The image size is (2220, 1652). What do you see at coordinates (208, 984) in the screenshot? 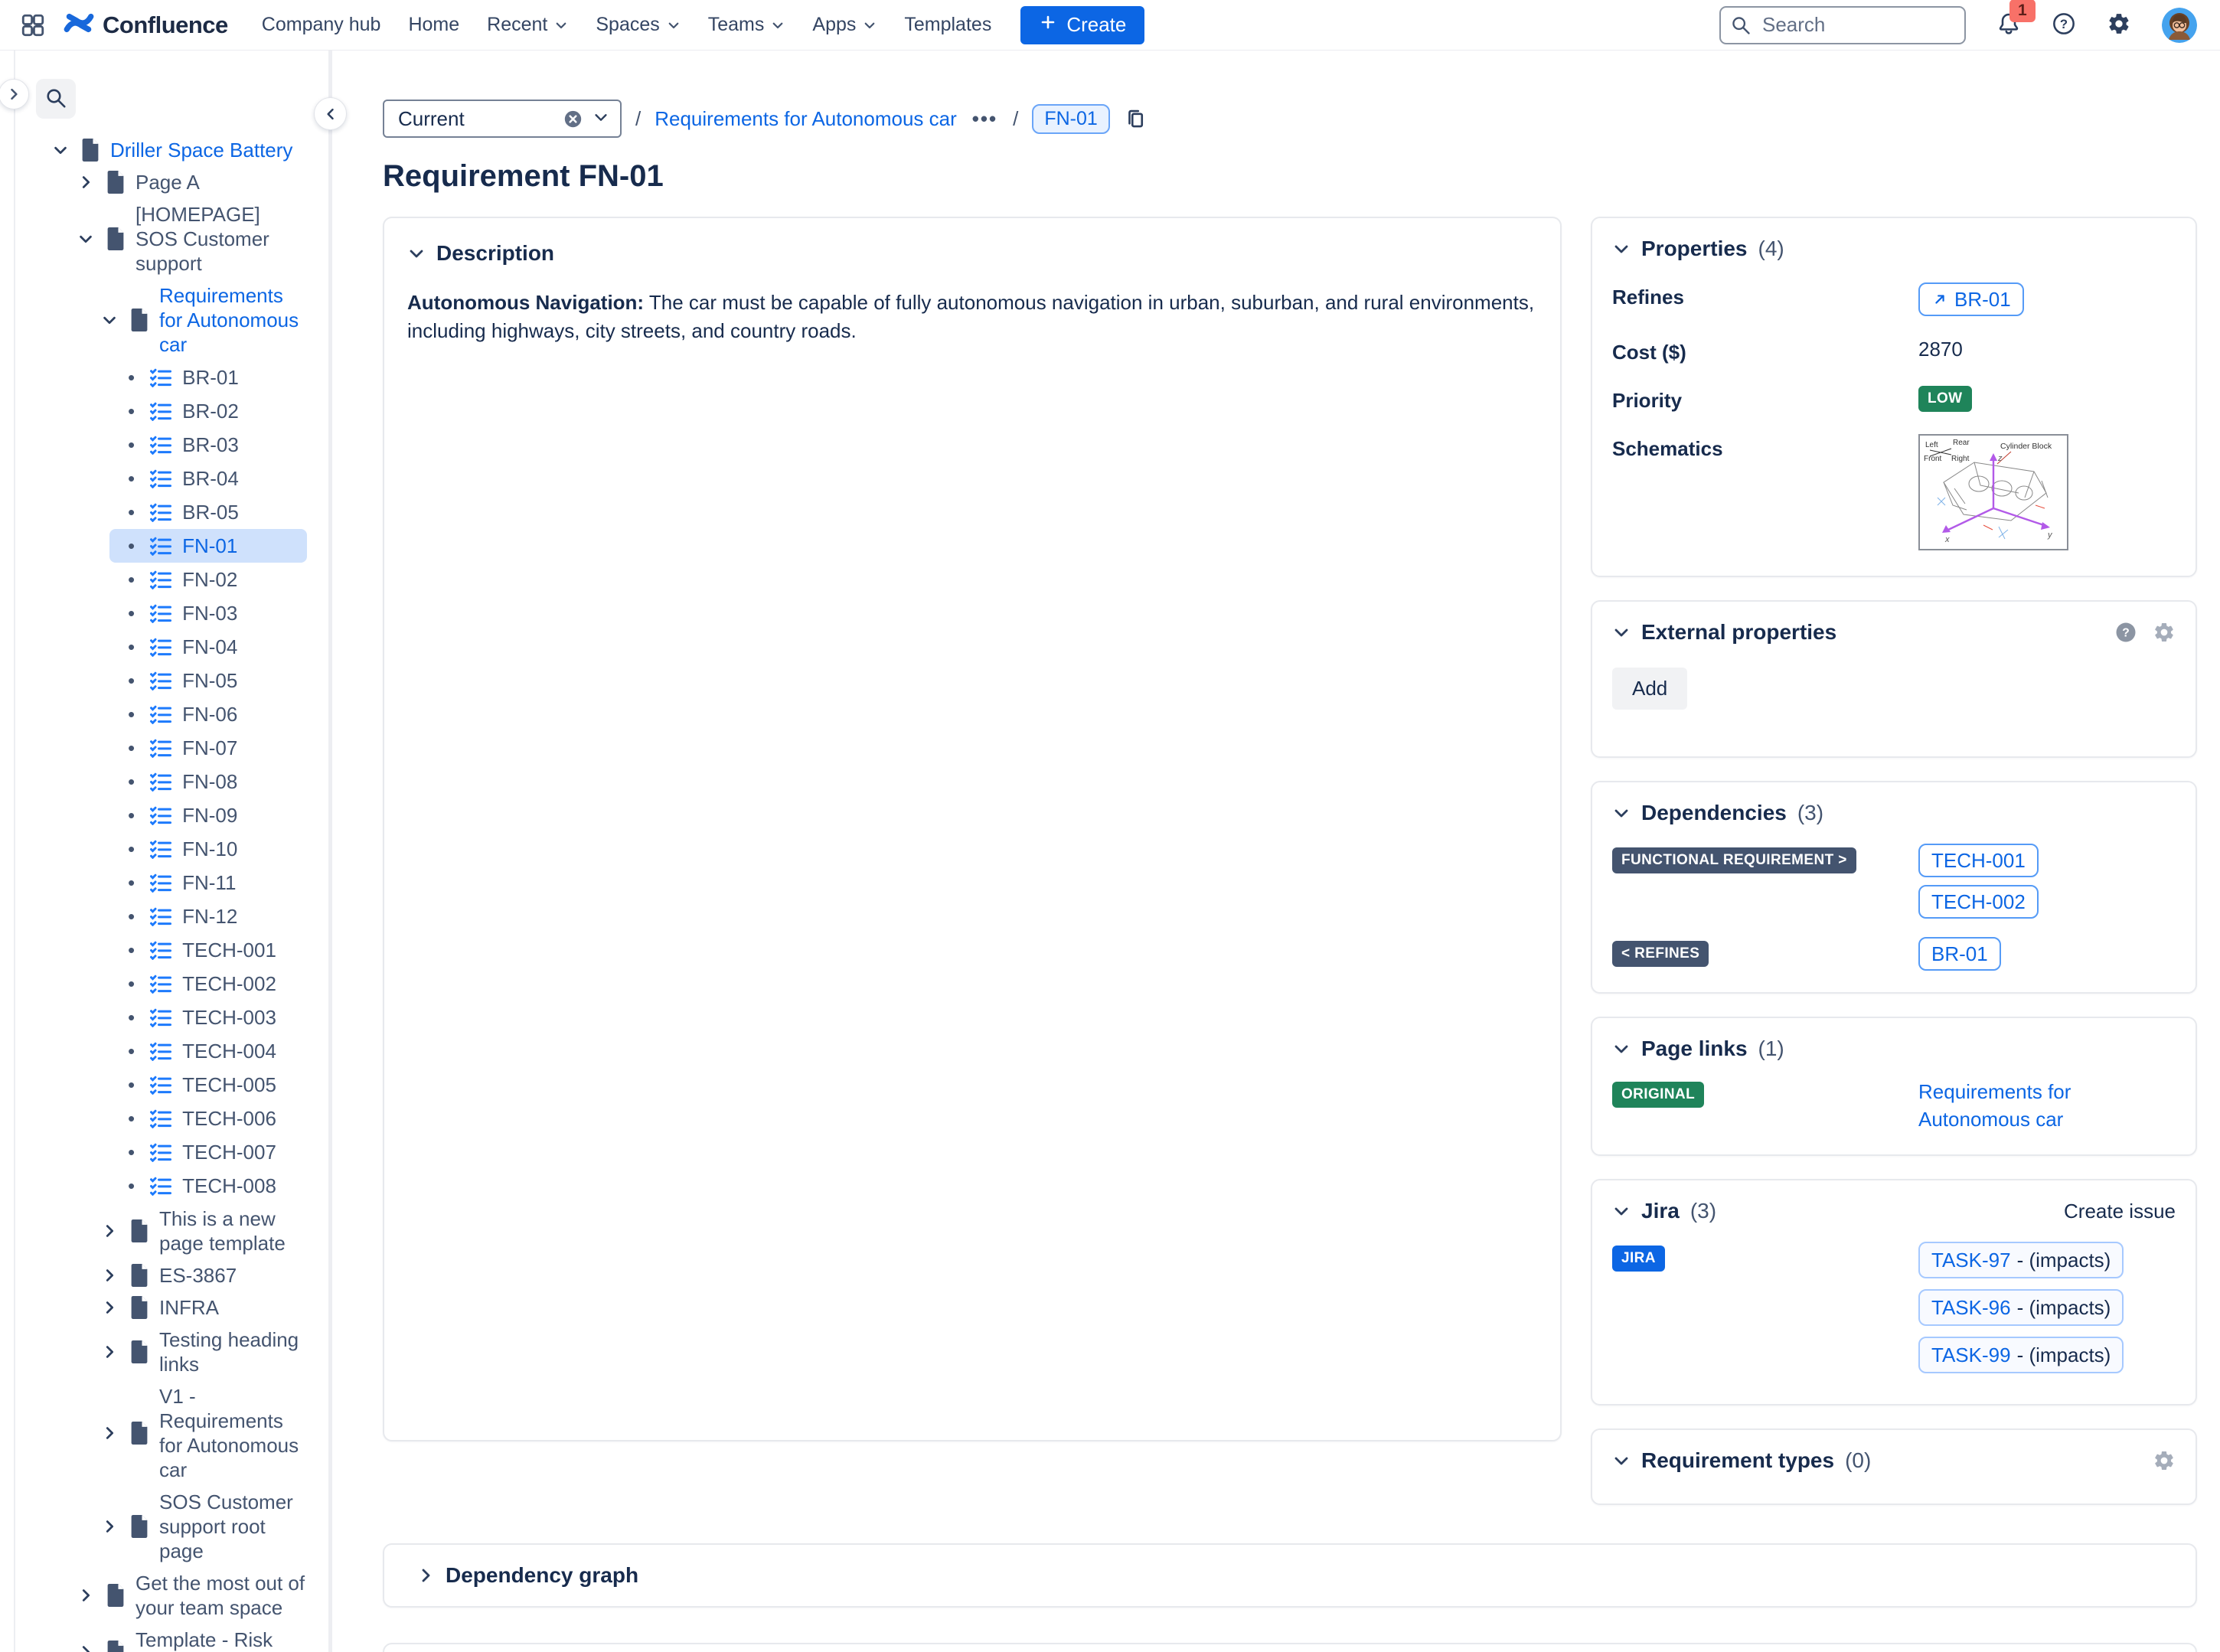
I see `tree-item-tech-002: • TECH-002` at bounding box center [208, 984].